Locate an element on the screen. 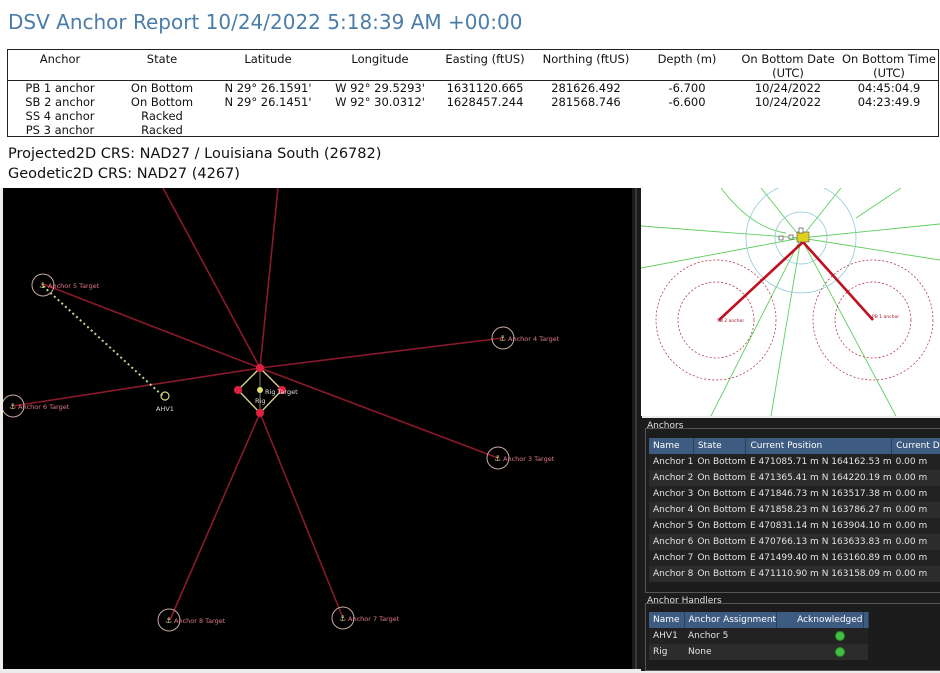 The width and height of the screenshot is (940, 673). cell: None is located at coordinates (730, 652).